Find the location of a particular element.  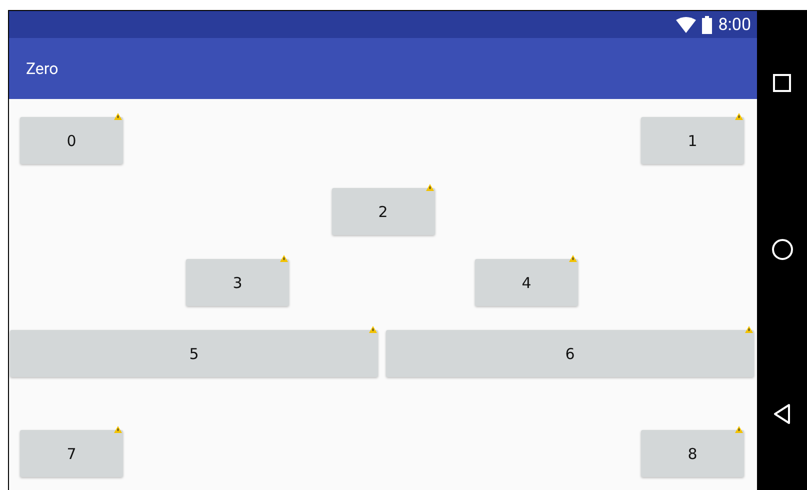

recents-icon is located at coordinates (782, 83).